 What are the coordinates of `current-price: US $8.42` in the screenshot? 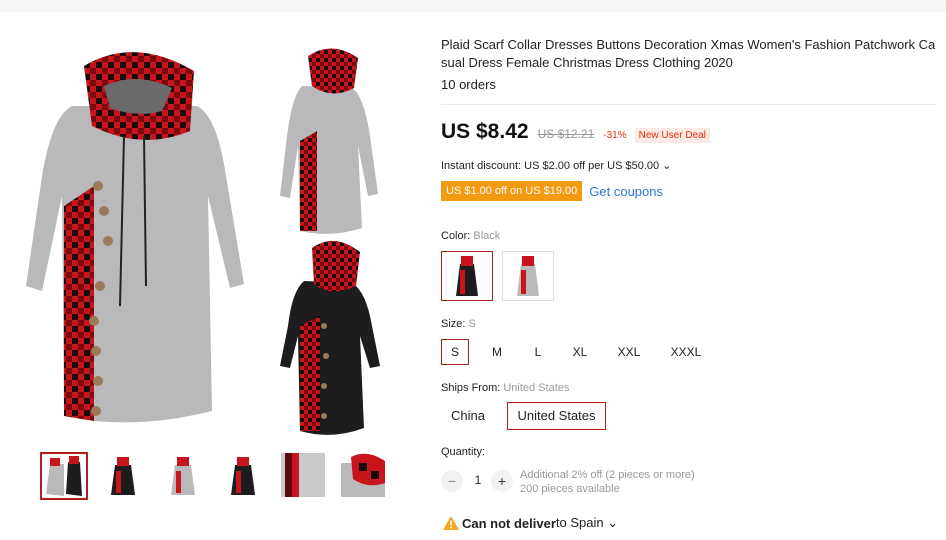 It's located at (485, 131).